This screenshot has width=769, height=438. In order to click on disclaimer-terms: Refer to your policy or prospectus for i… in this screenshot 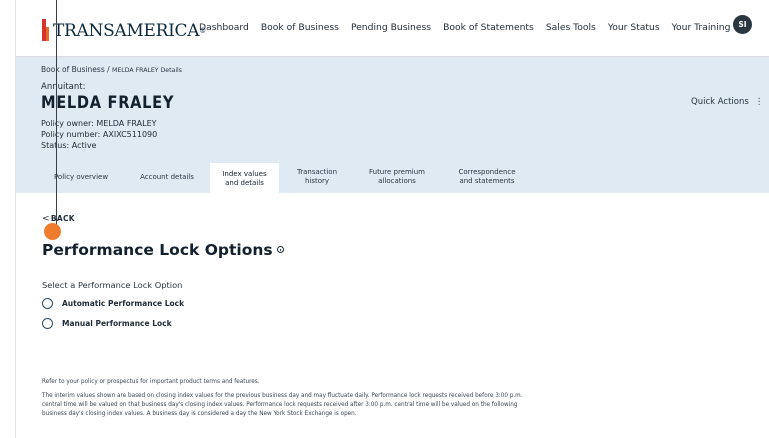, I will do `click(151, 382)`.